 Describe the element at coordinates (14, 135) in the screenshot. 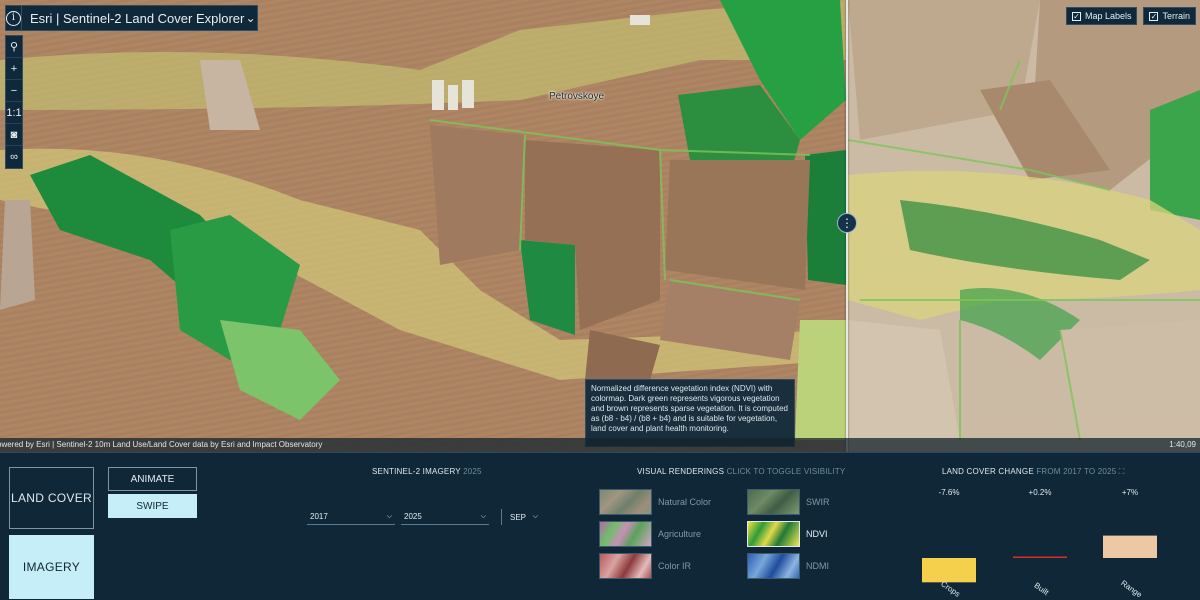

I see `camera-icon: ◙` at that location.